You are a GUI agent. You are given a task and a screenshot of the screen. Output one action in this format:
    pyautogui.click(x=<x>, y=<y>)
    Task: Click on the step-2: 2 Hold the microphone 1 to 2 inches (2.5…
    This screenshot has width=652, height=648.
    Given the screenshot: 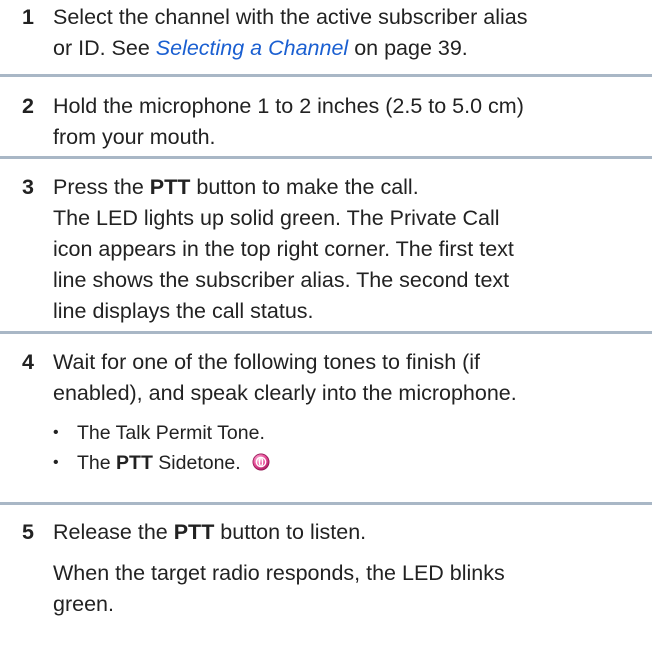 What is the action you would take?
    pyautogui.click(x=326, y=118)
    